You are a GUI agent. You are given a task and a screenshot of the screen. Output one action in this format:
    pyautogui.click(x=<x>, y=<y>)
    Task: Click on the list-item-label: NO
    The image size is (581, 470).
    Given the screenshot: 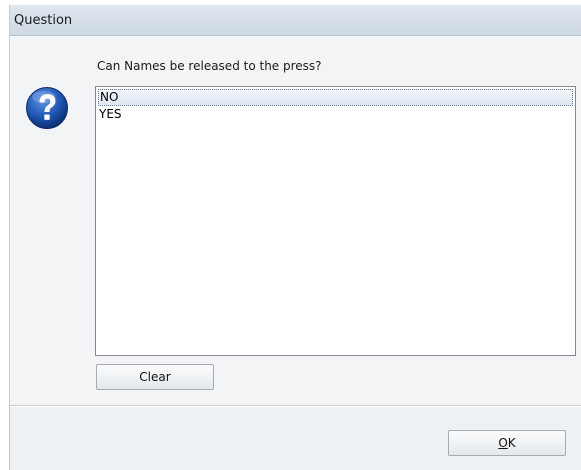 What is the action you would take?
    pyautogui.click(x=109, y=97)
    